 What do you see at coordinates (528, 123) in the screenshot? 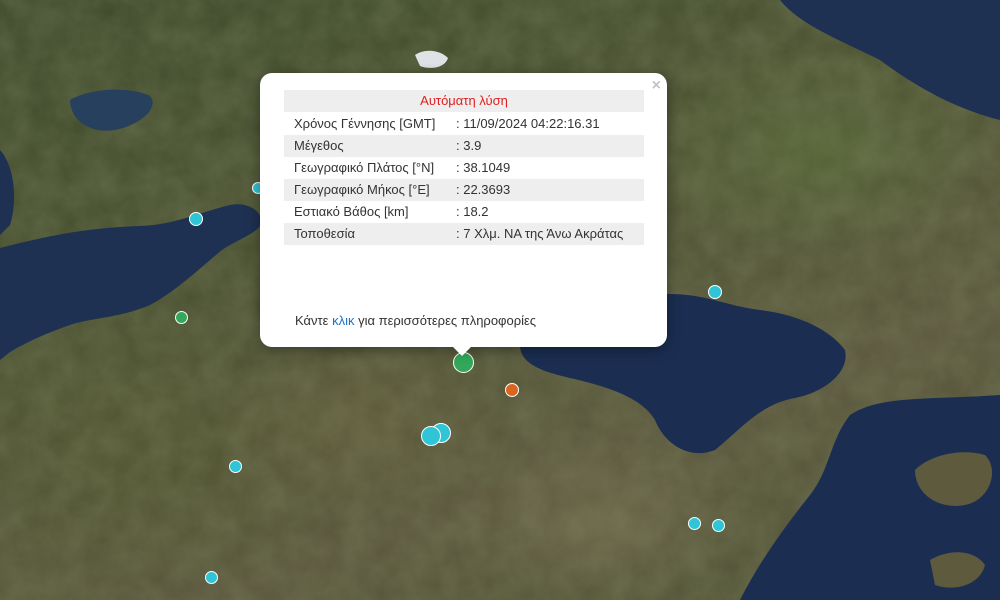
I see `value-origin-time: : 11/09/2024 04:22:16.31` at bounding box center [528, 123].